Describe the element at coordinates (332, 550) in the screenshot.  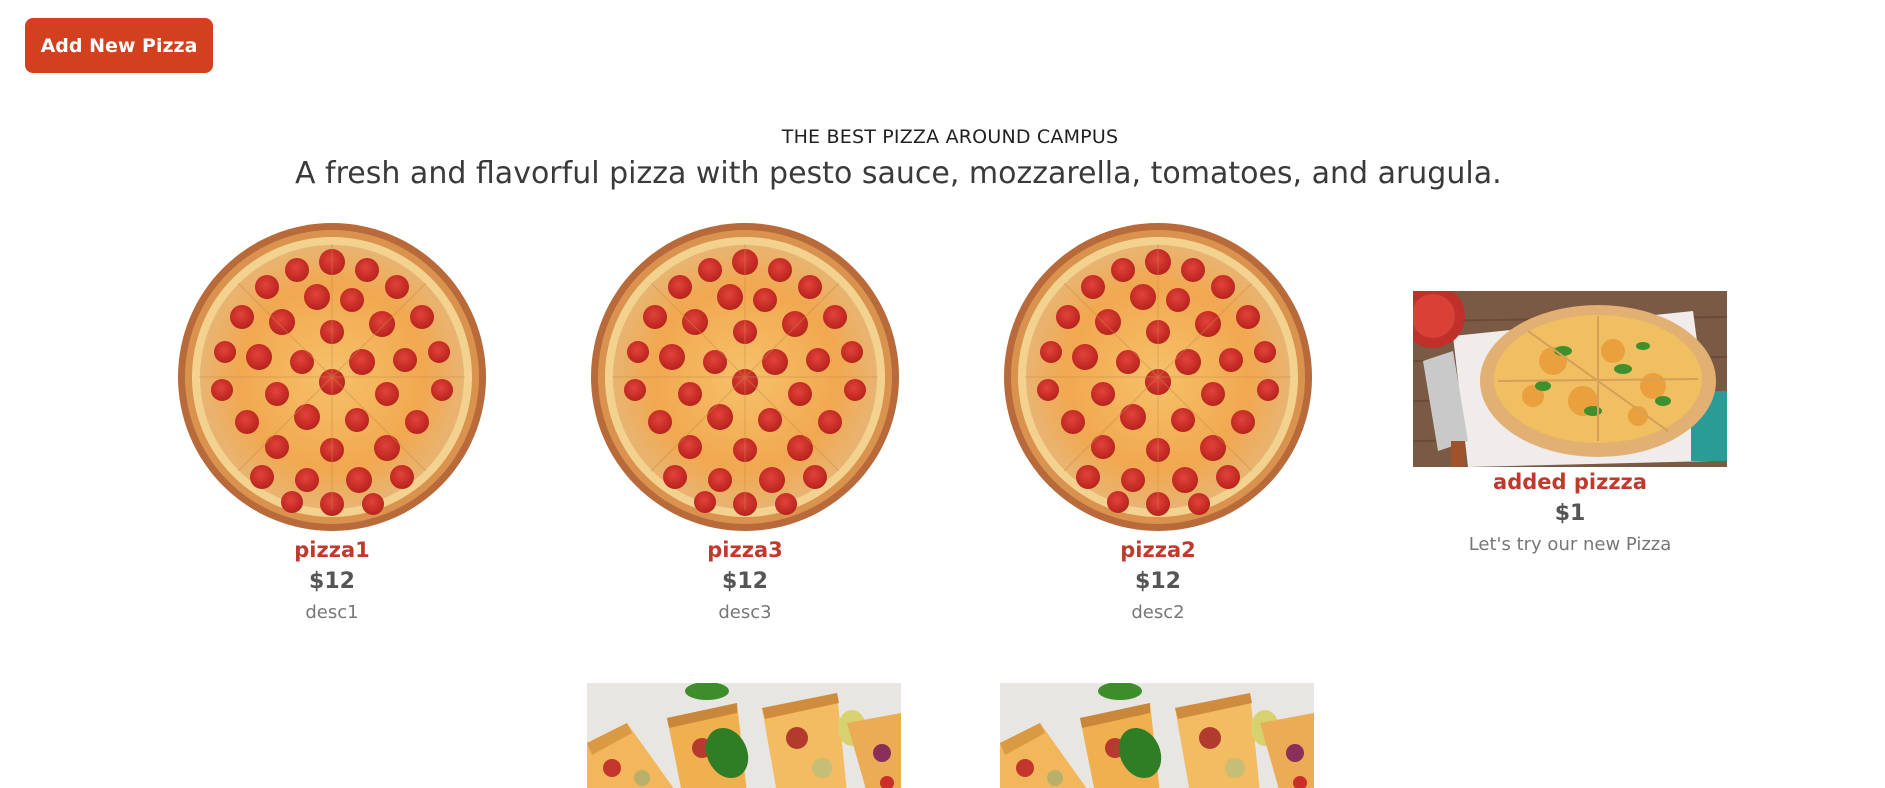
I see `pizza-name: pizza1` at that location.